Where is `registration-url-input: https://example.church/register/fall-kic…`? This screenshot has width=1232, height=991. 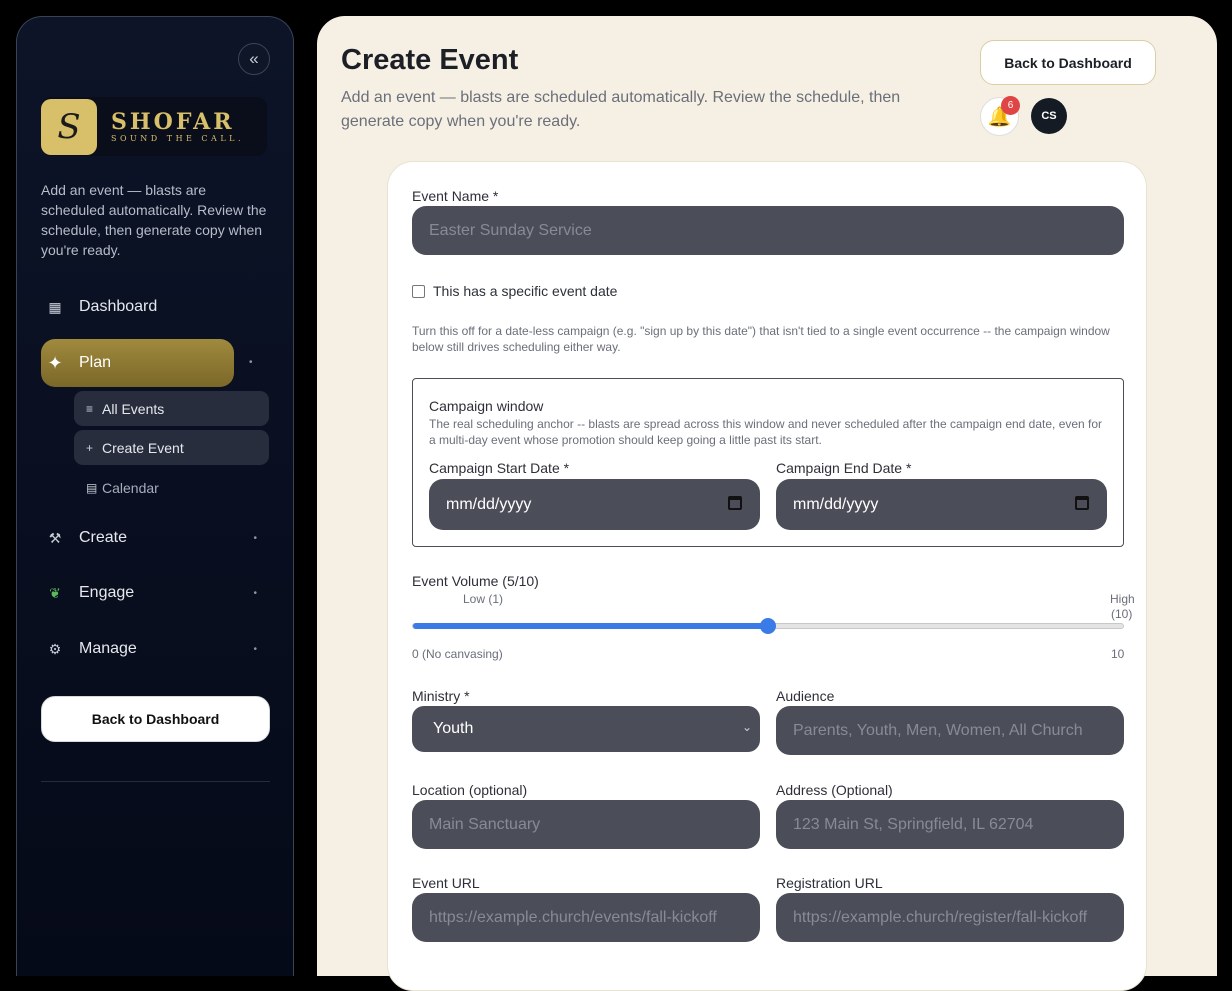 registration-url-input: https://example.church/register/fall-kic… is located at coordinates (950, 917).